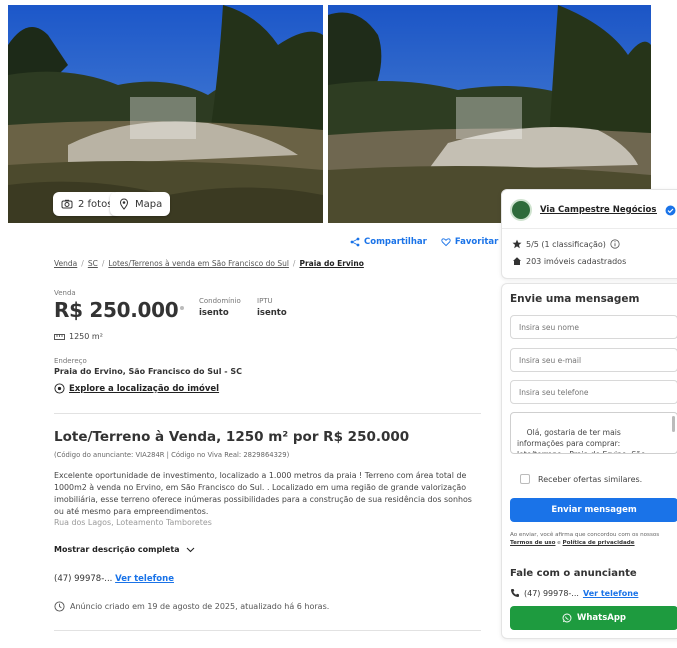  What do you see at coordinates (590, 479) in the screenshot?
I see `similar-offers-label: Receber ofertas similares.` at bounding box center [590, 479].